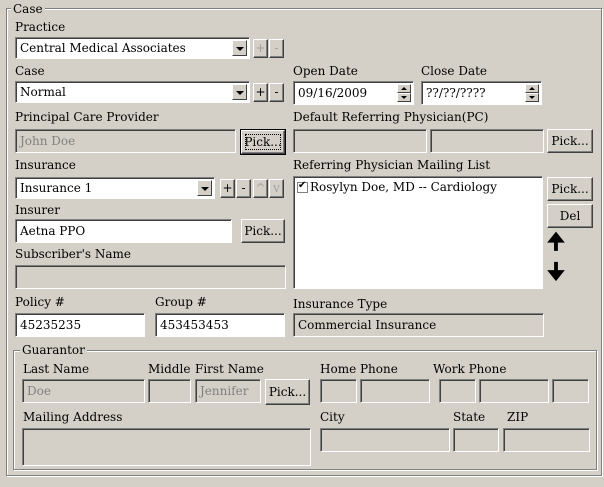 This screenshot has width=604, height=487. I want to click on insurance-label: Insurance, so click(45, 165).